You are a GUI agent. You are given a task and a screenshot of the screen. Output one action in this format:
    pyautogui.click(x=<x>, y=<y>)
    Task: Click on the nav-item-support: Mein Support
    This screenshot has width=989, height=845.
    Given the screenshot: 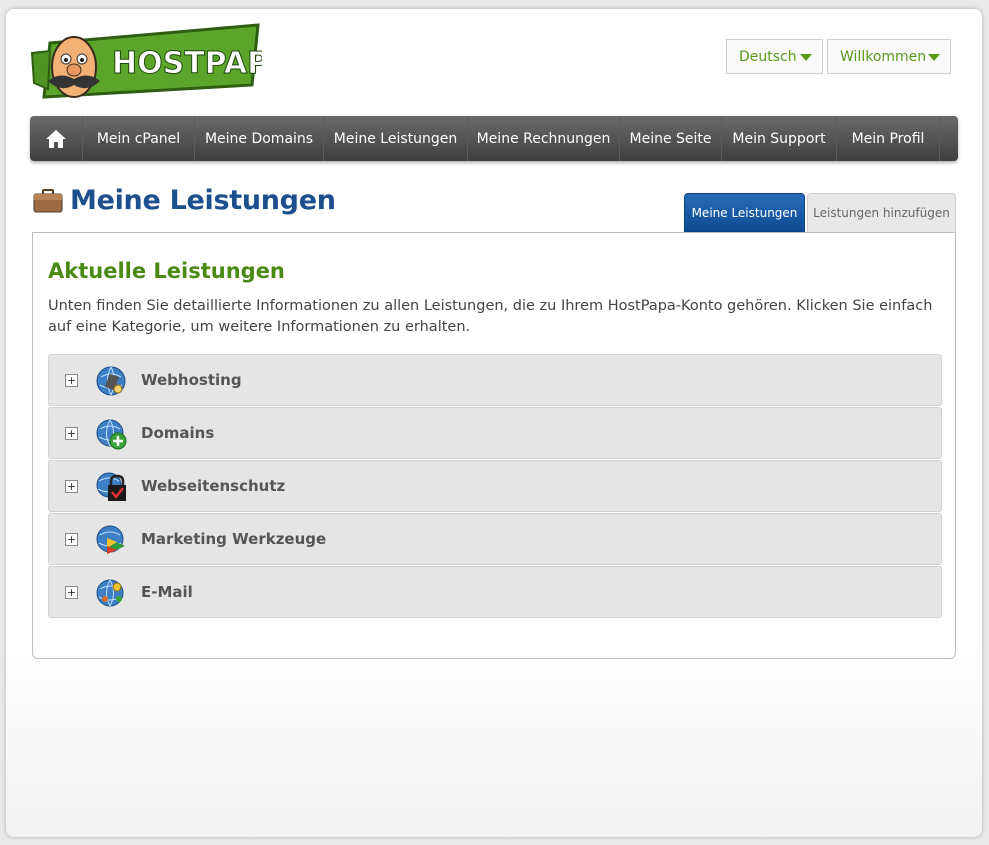 What is the action you would take?
    pyautogui.click(x=778, y=138)
    